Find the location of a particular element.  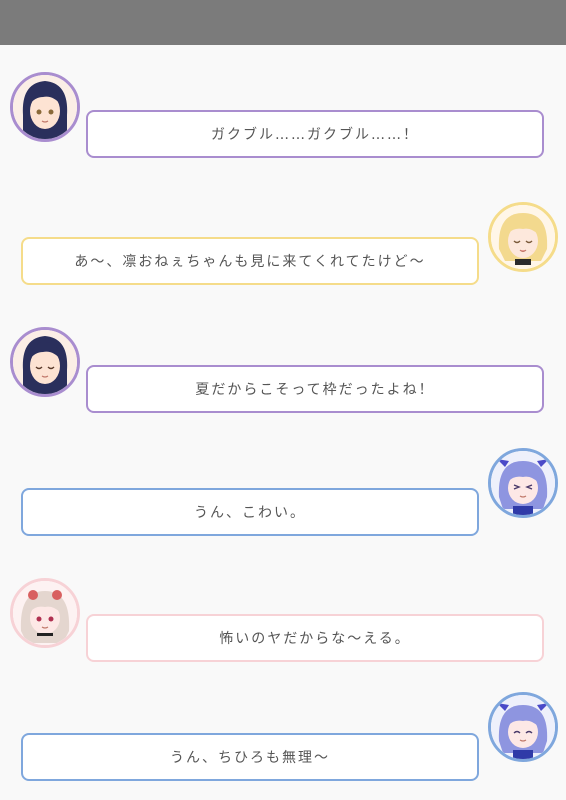

message-bubble: あ～、凛おねぇちゃんも見に来てくれてたけど～ is located at coordinates (250, 261).